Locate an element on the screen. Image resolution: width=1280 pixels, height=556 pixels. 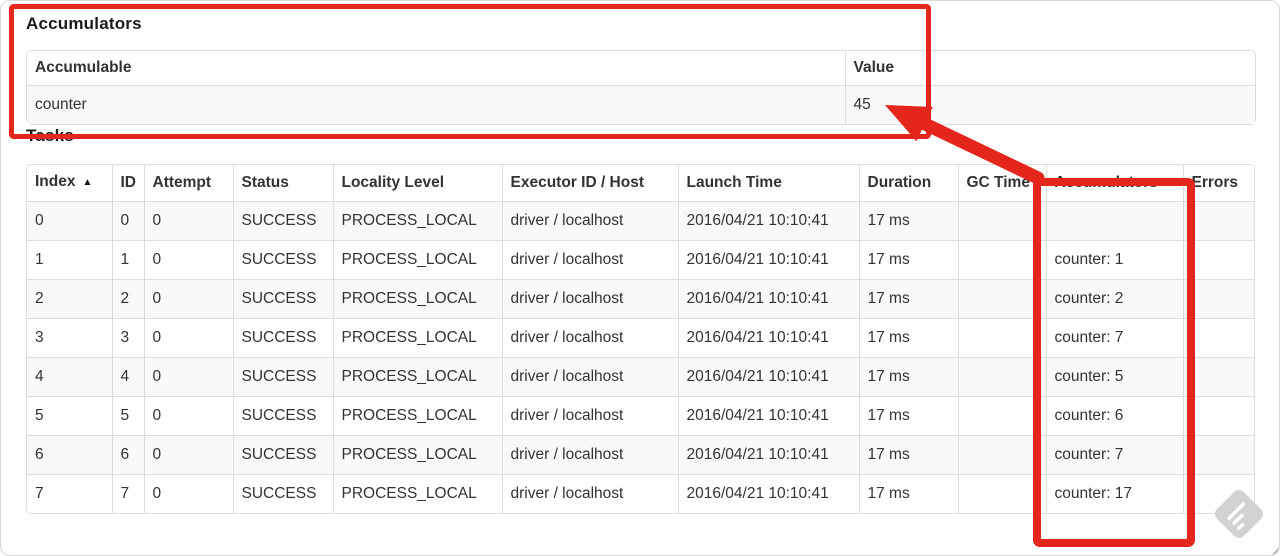
cell-id: 4 is located at coordinates (127, 377).